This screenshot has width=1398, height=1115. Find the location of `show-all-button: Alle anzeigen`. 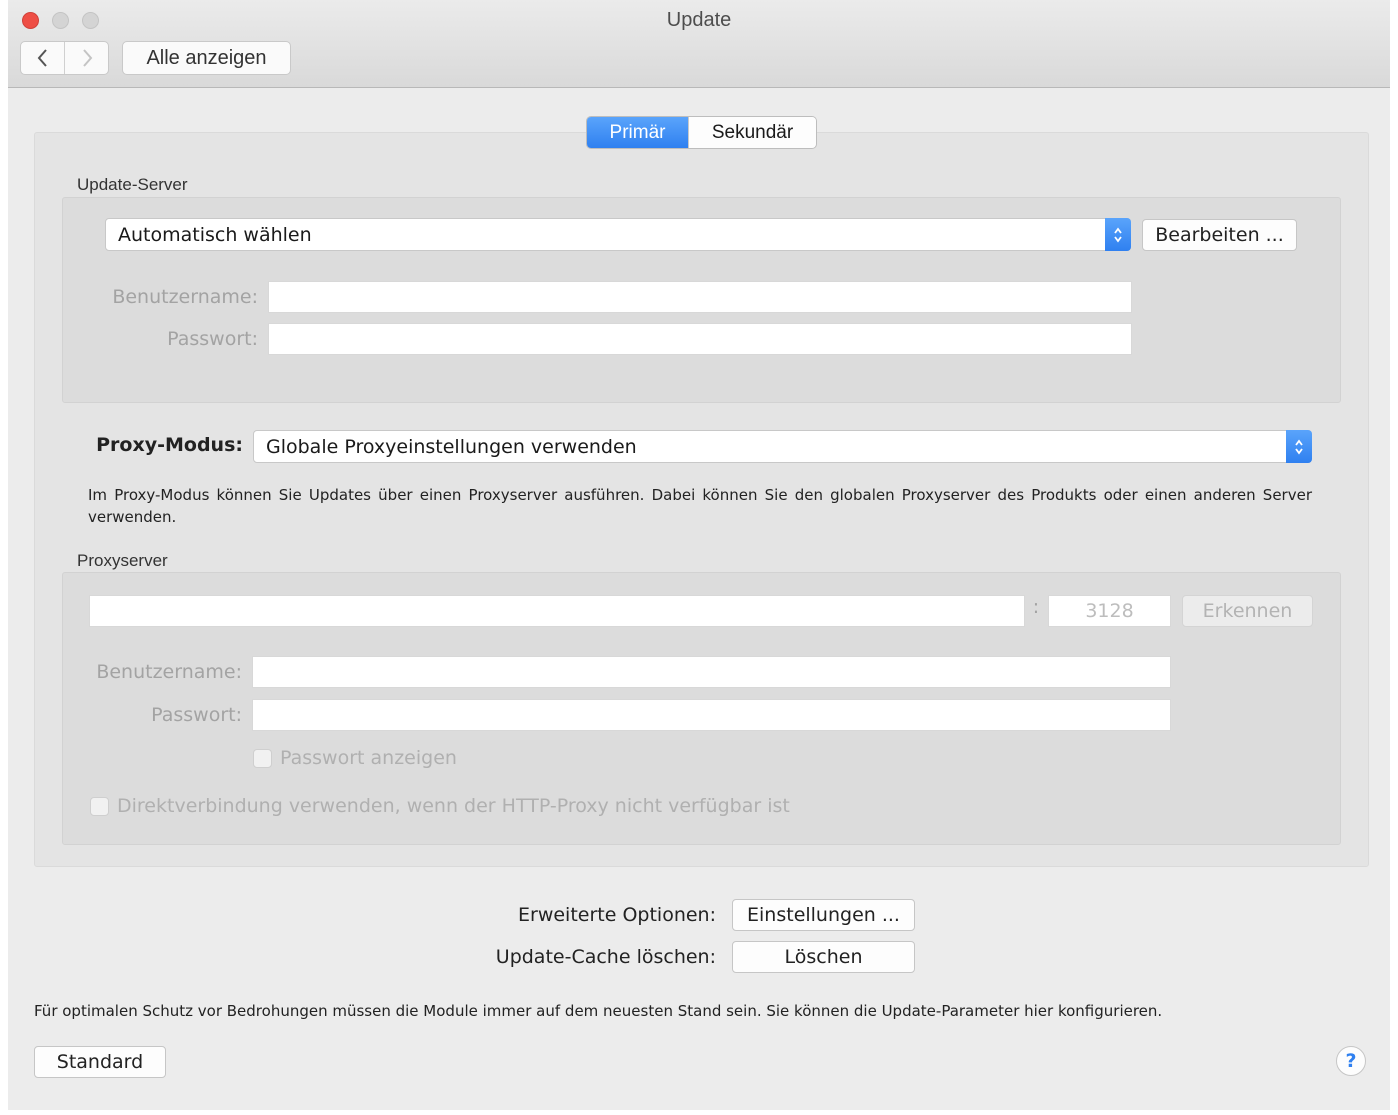

show-all-button: Alle anzeigen is located at coordinates (206, 58).